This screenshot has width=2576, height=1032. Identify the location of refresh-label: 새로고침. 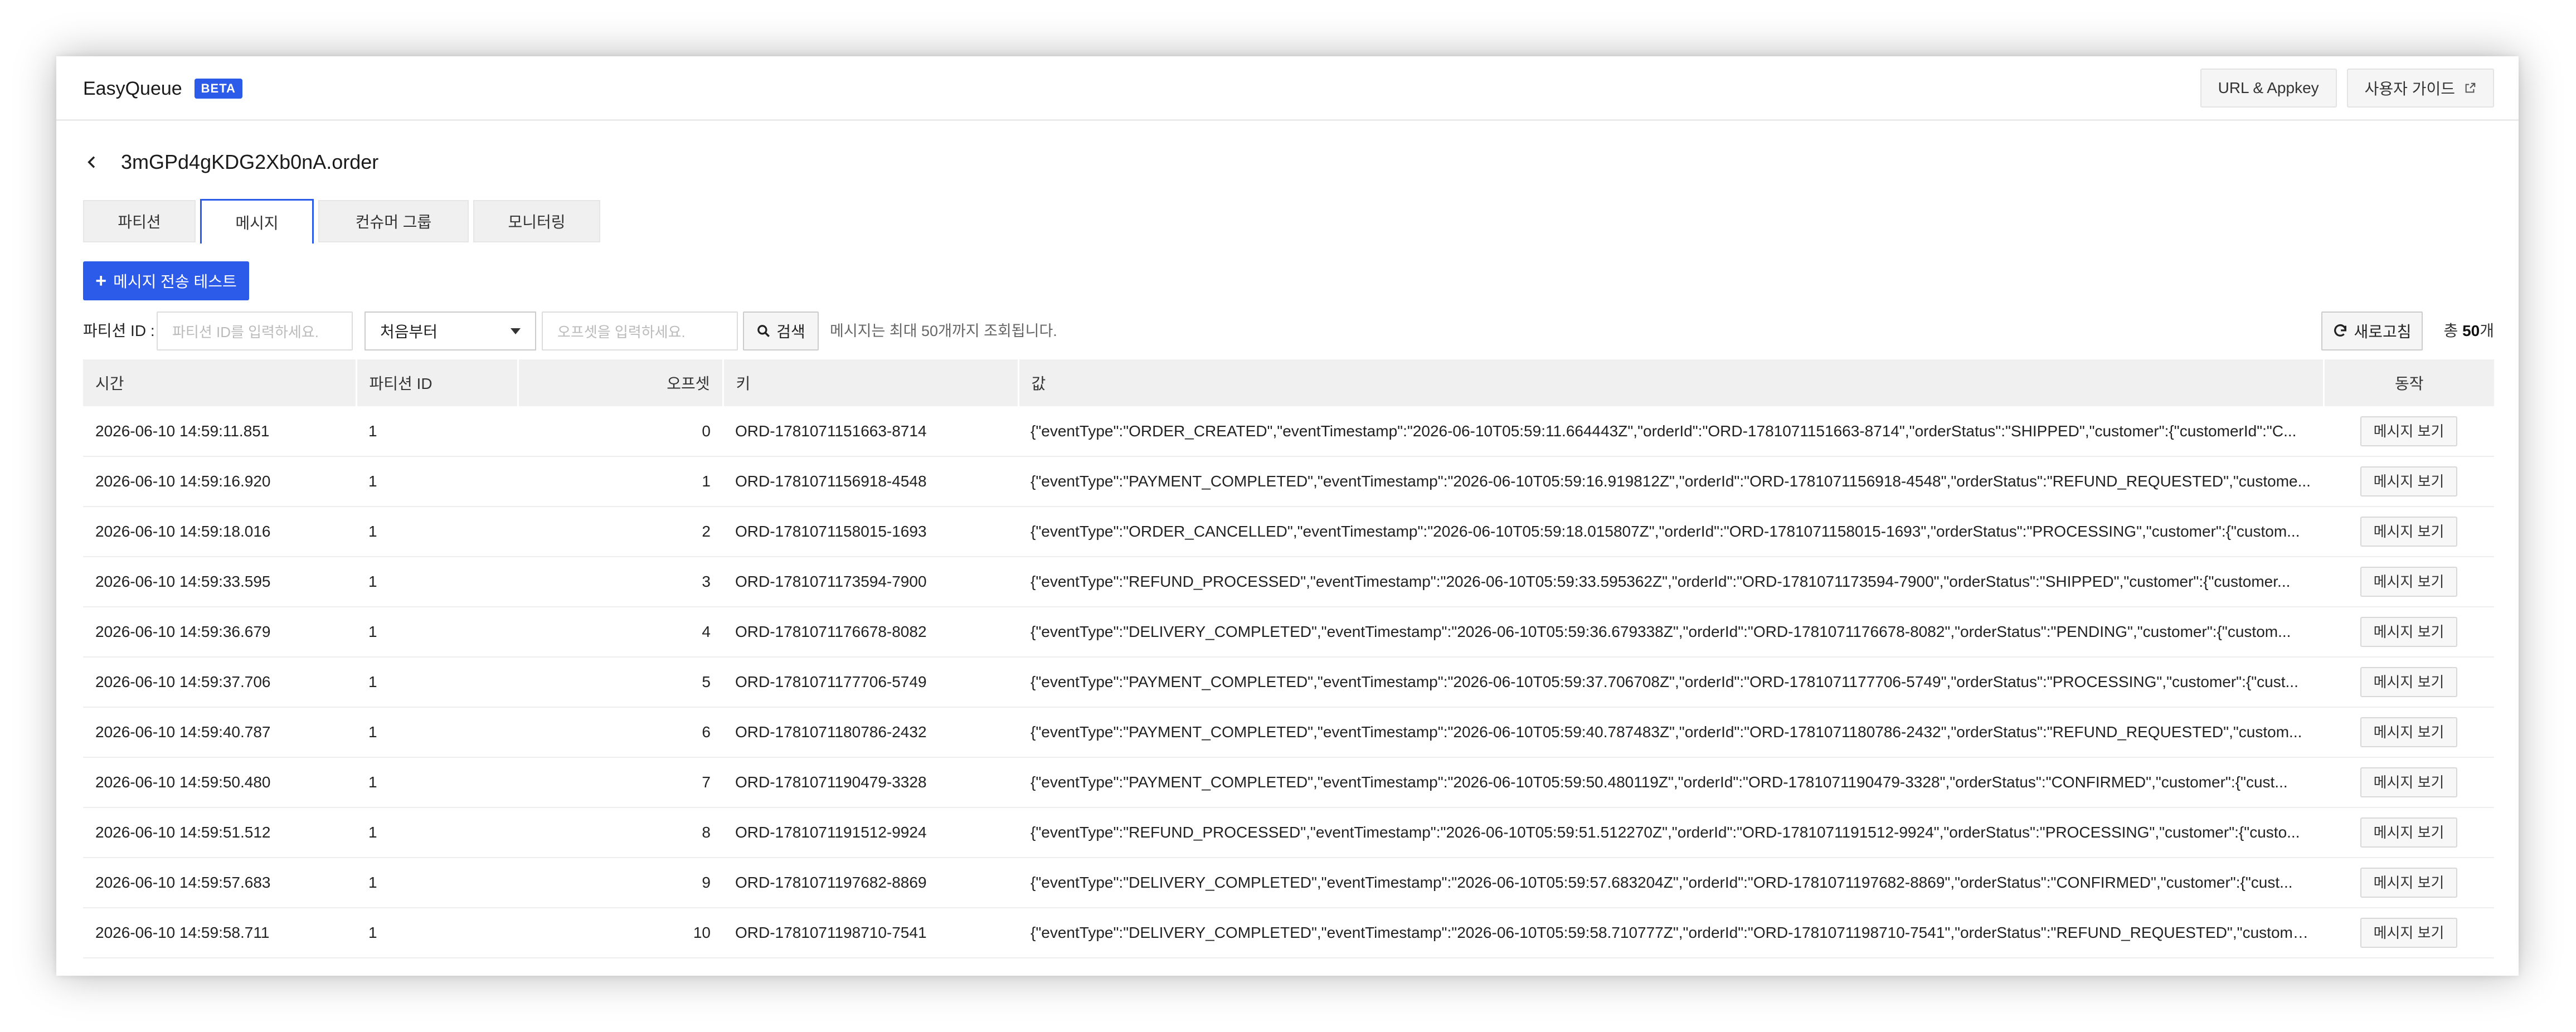
(2383, 331).